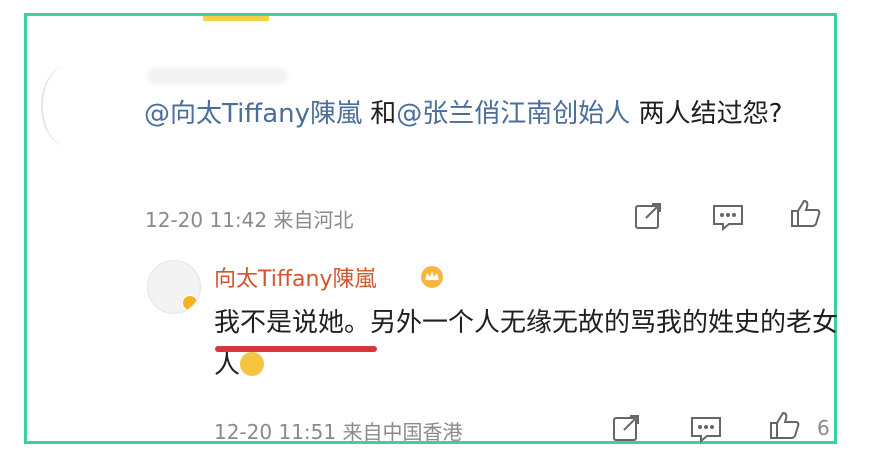  Describe the element at coordinates (706, 114) in the screenshot. I see `comment-tail: 两人结过怨?` at that location.